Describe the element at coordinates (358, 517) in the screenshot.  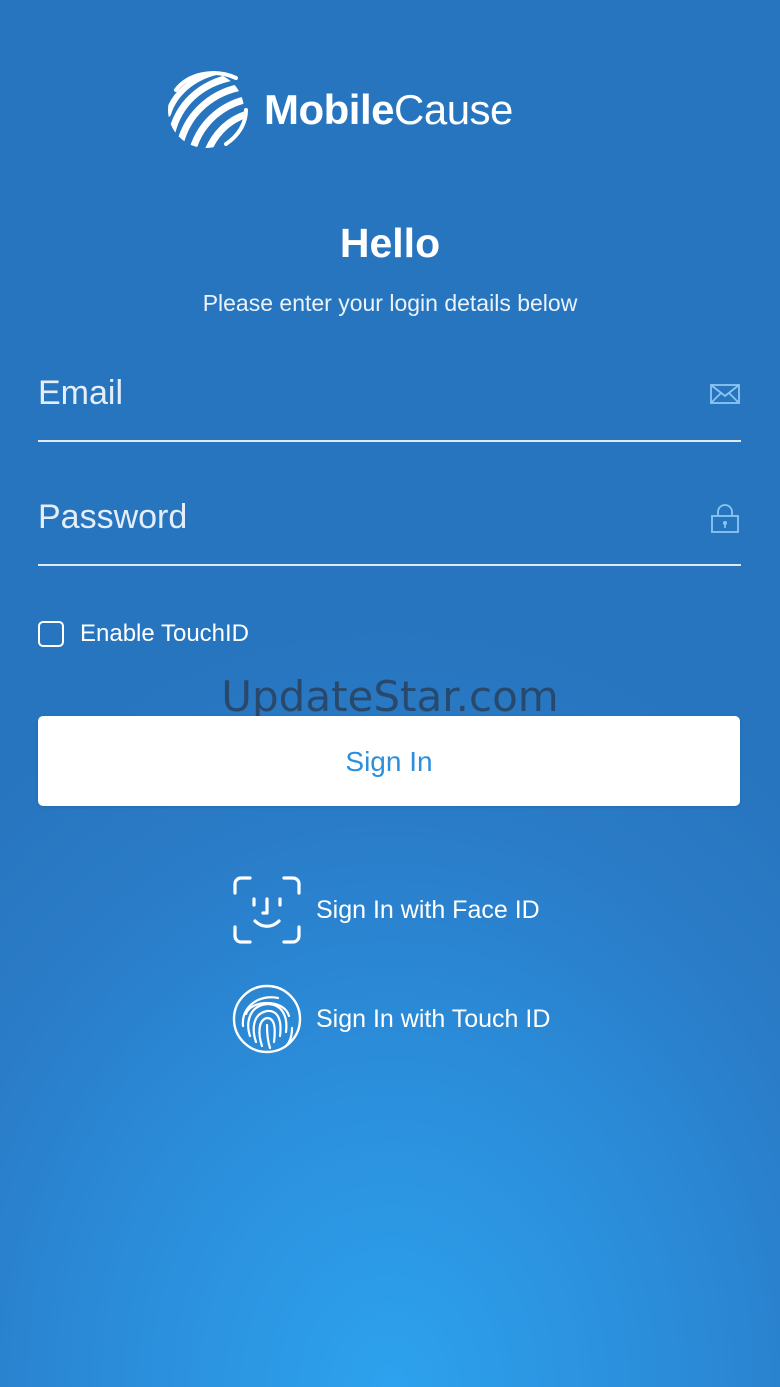
I see `password-input` at that location.